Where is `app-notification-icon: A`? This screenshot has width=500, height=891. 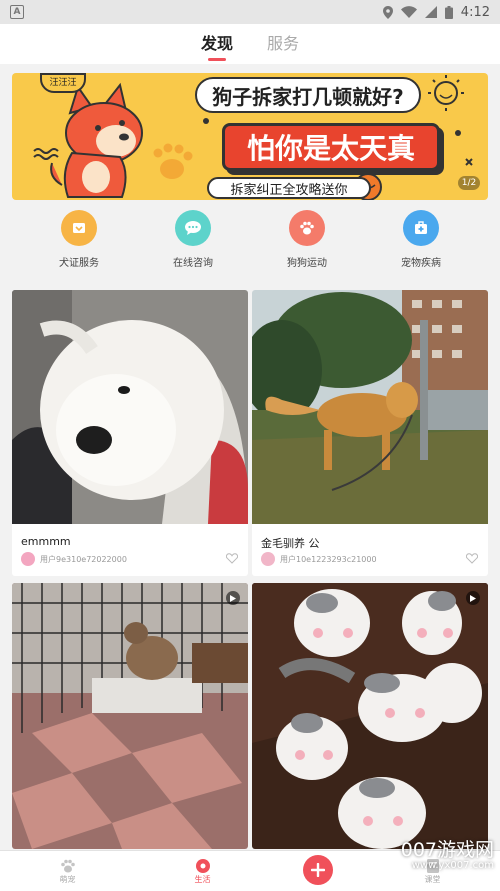 app-notification-icon: A is located at coordinates (17, 12).